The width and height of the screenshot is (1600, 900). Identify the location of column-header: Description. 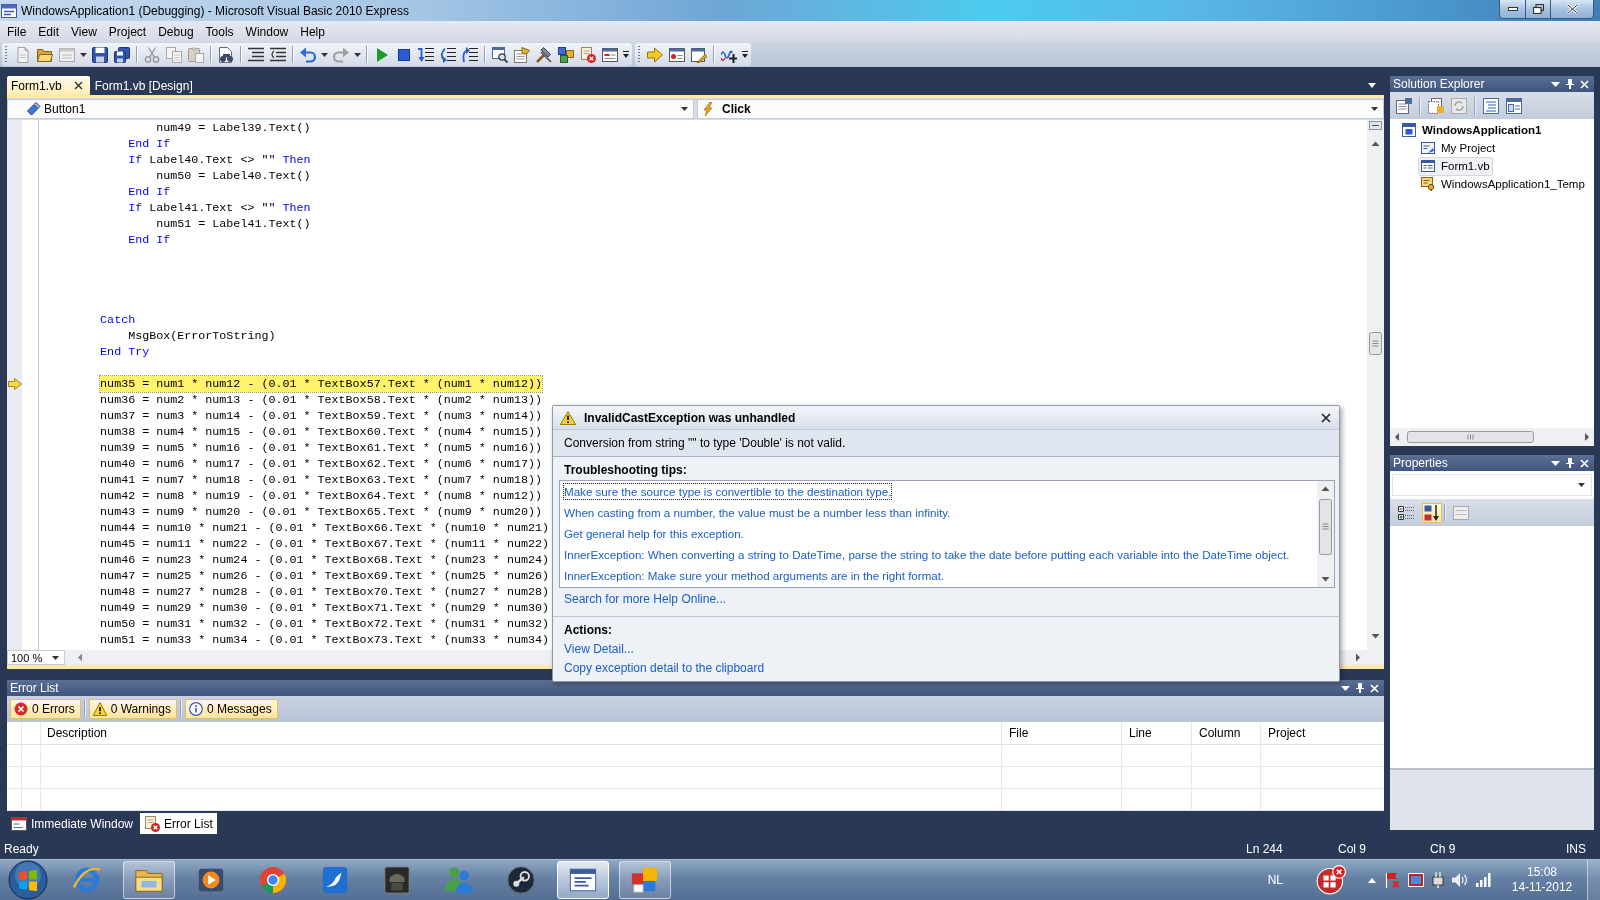
(77, 733).